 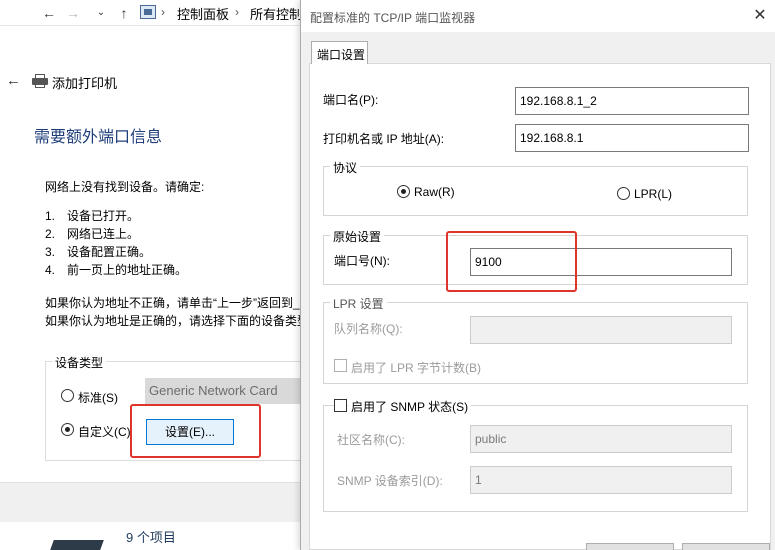 What do you see at coordinates (416, 368) in the screenshot?
I see `lpr-byte-count-label: 启用了 LPR 字节计数(B)` at bounding box center [416, 368].